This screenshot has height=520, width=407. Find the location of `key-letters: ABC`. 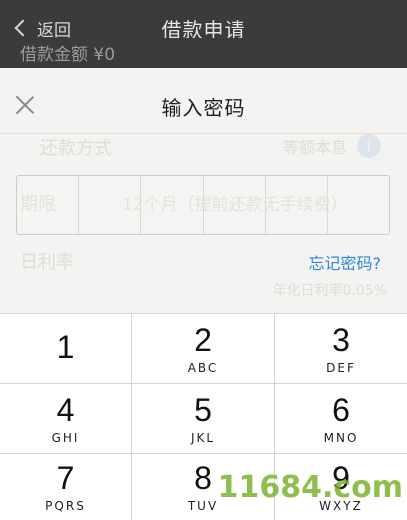

key-letters: ABC is located at coordinates (203, 367).